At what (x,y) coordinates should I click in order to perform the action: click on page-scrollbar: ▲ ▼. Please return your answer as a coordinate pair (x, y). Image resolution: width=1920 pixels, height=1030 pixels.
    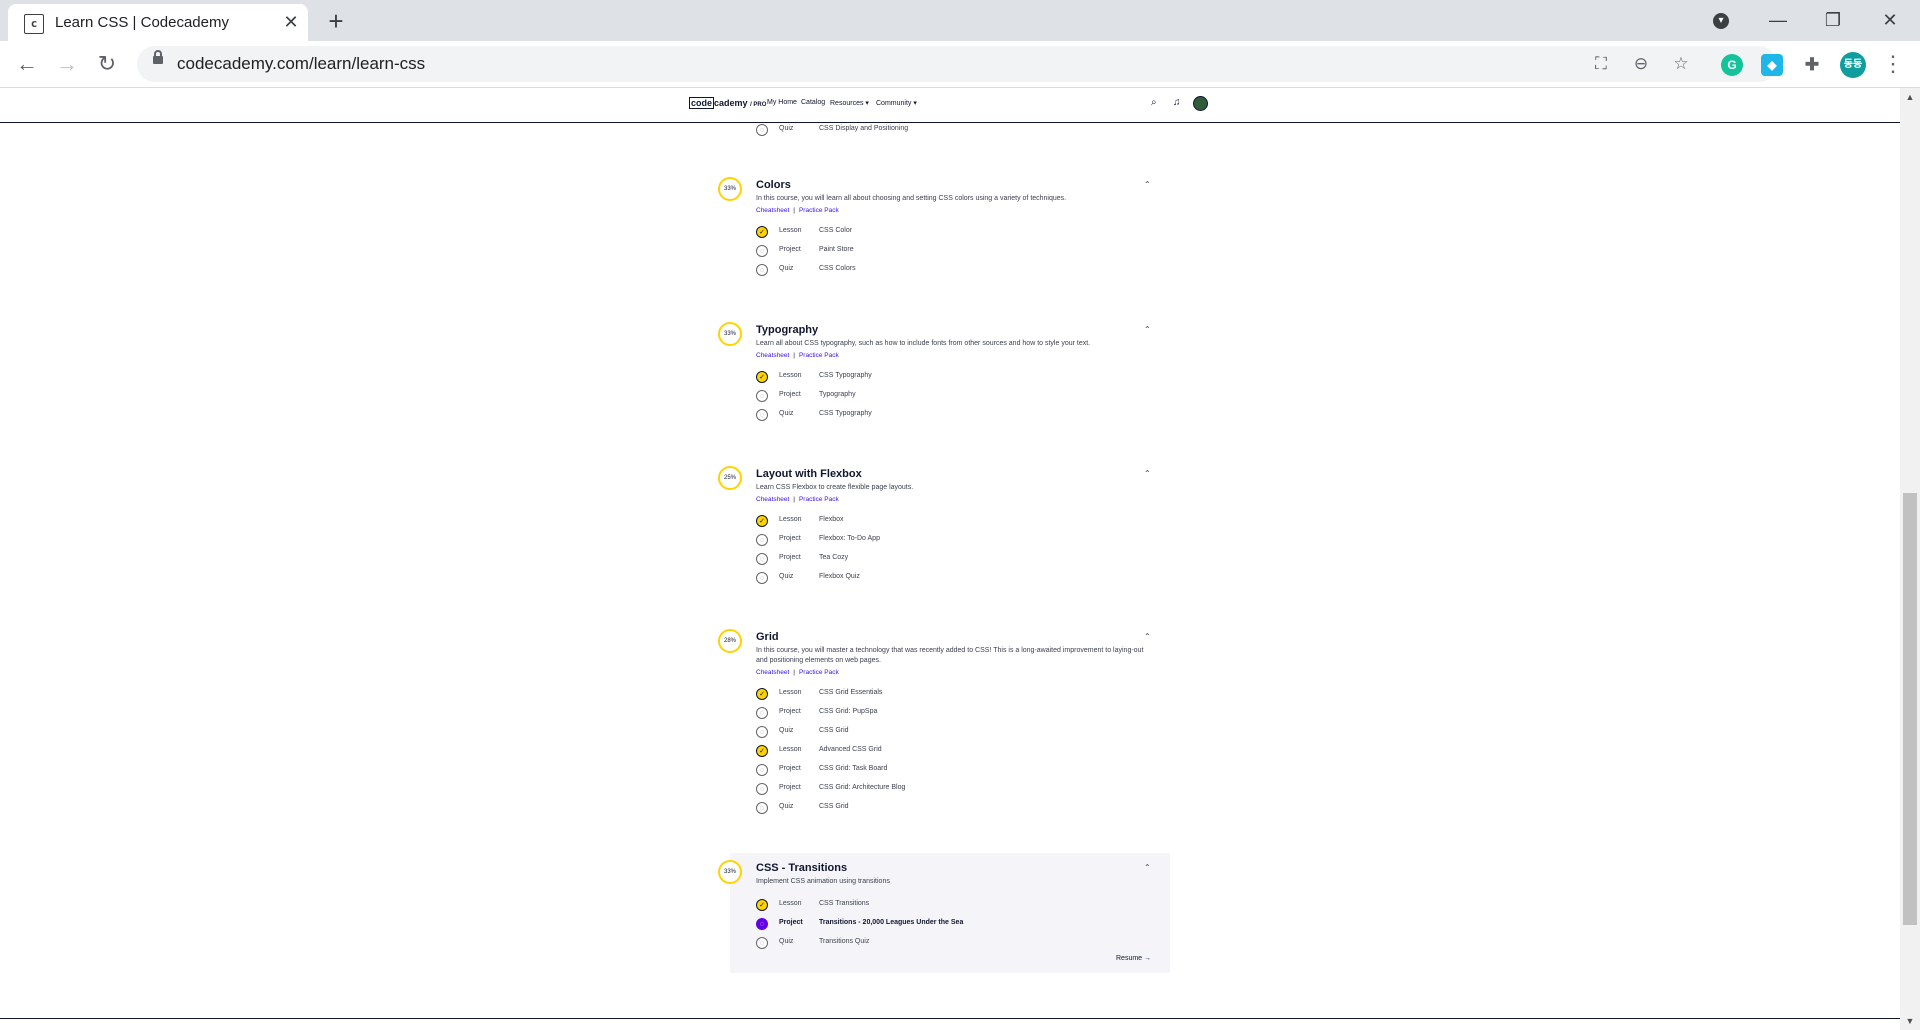
    Looking at the image, I should click on (1910, 559).